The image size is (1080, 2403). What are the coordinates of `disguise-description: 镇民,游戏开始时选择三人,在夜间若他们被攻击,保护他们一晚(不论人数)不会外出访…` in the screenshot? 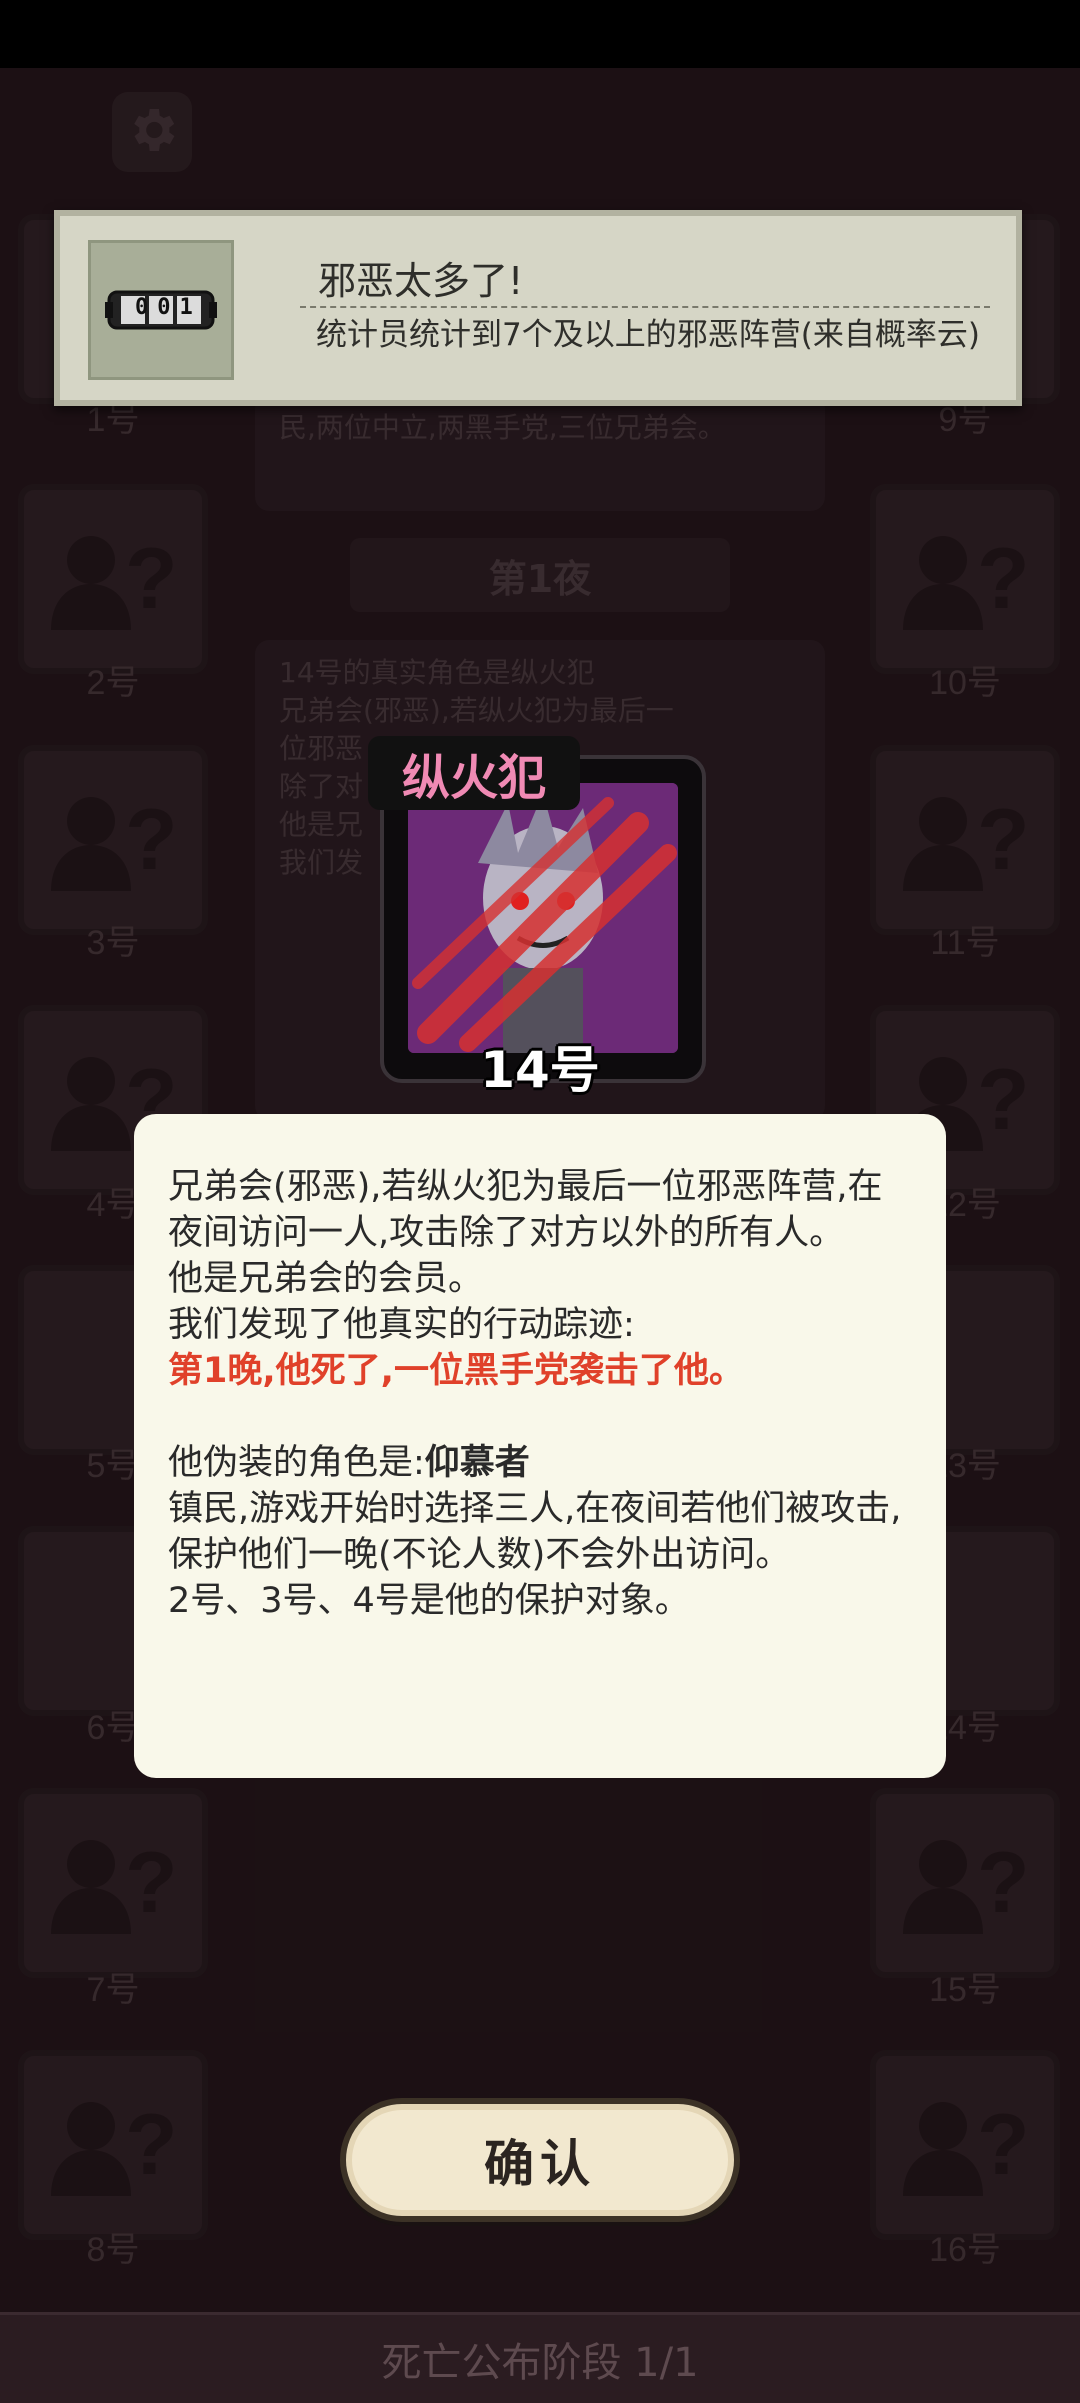 It's located at (535, 1532).